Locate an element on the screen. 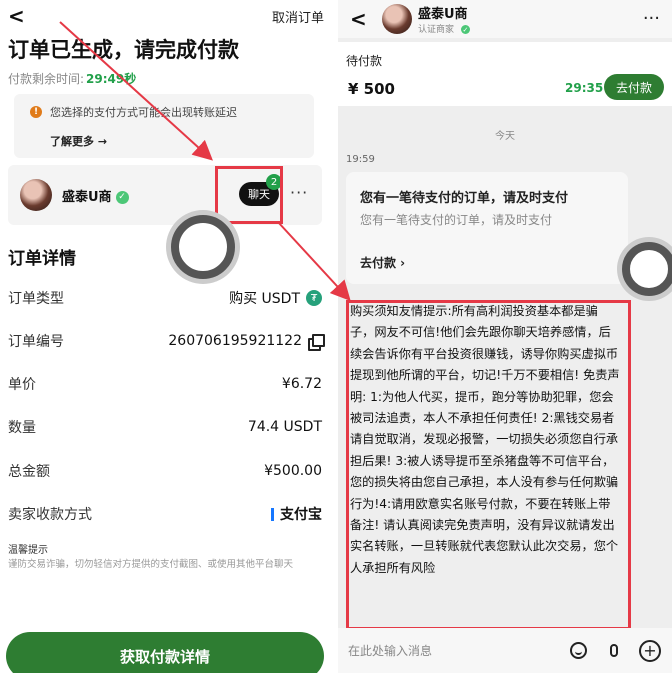  order-reminder-card: 您有一笔待支付的订单，请及时支付 您有一笔待支付的订单，请及时支付 去付款 › is located at coordinates (487, 228).